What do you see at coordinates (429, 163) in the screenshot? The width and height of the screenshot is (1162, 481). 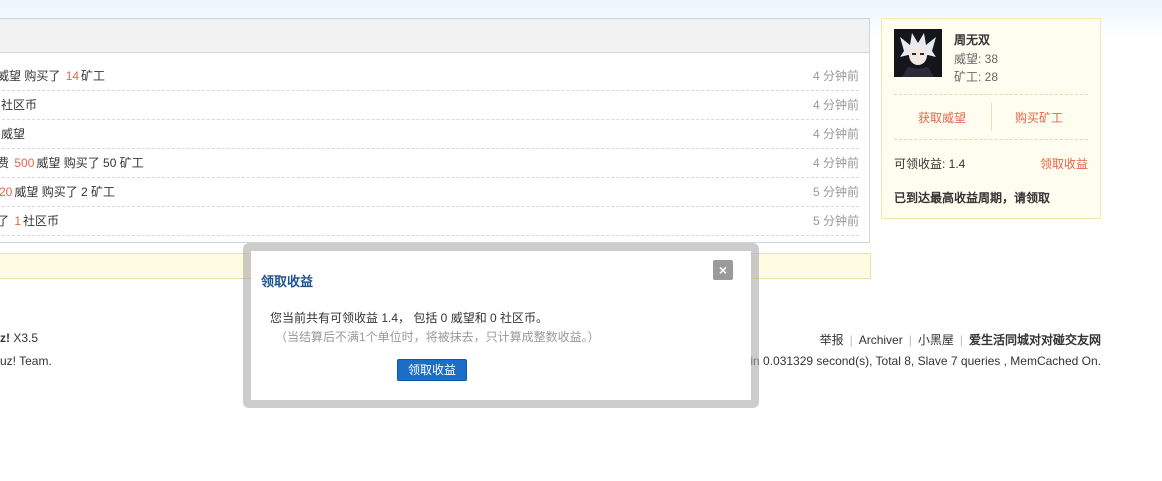 I see `list-item: 费 500 威望 购买了 50 矿工 4 分钟前` at bounding box center [429, 163].